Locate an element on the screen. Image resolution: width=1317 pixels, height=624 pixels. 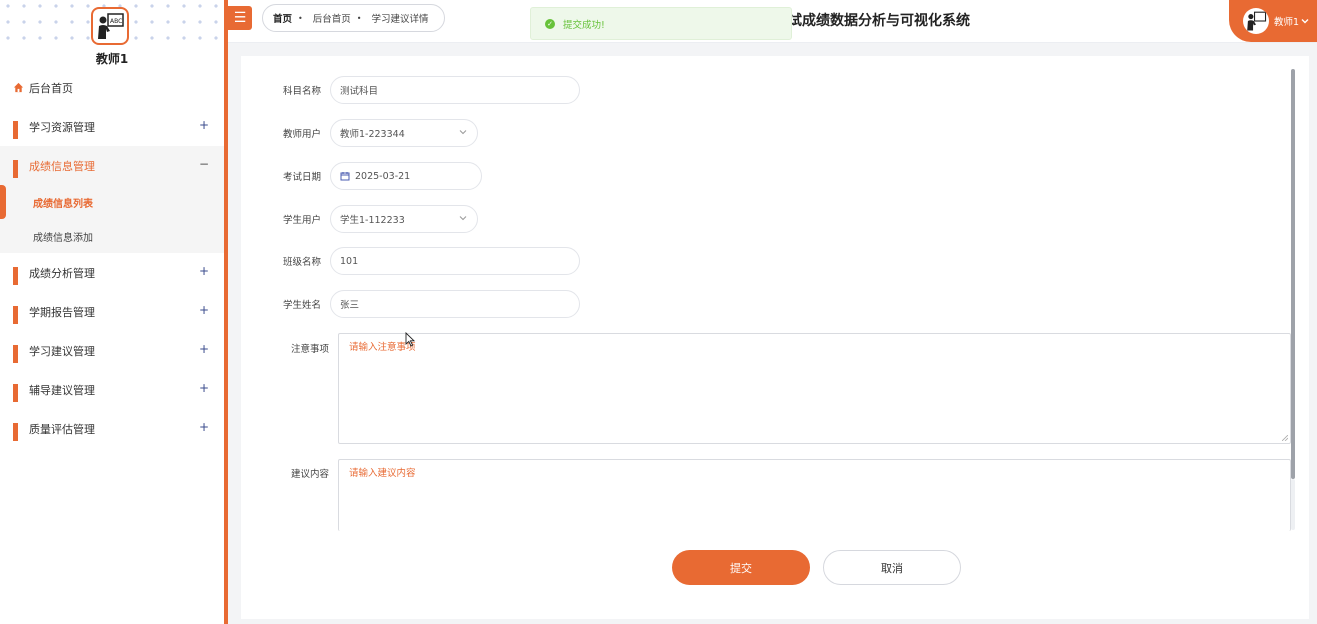
sidebar-item-term-report: 学期报告管理 + is located at coordinates (112, 311).